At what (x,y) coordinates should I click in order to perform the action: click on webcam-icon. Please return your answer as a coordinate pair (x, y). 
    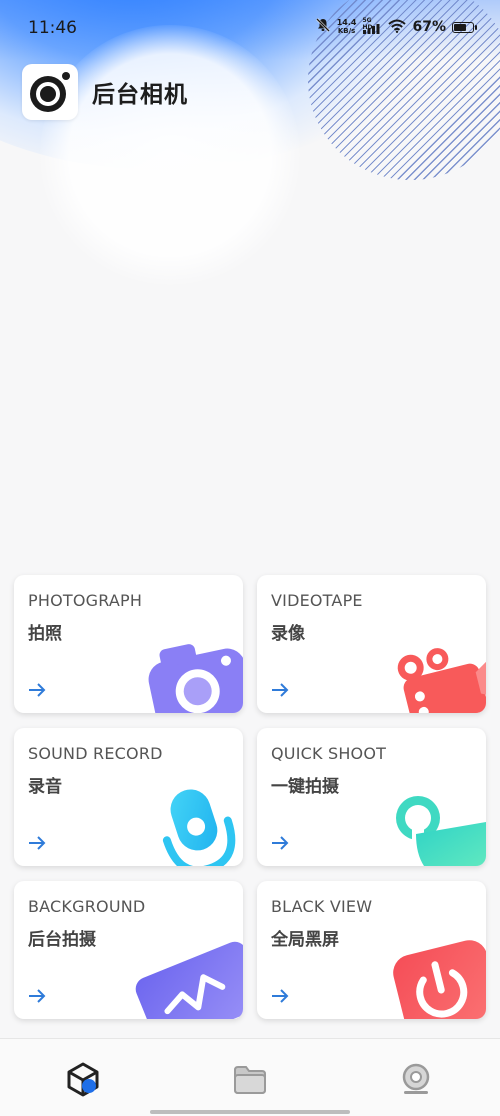
    Looking at the image, I should click on (416, 1078).